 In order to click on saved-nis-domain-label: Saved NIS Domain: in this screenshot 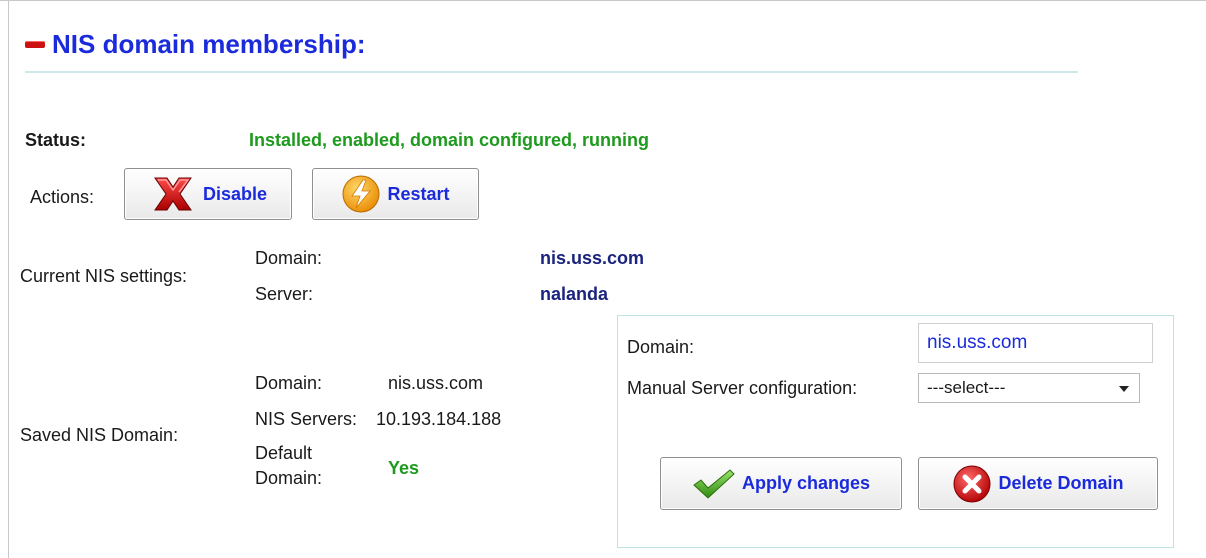, I will do `click(99, 435)`.